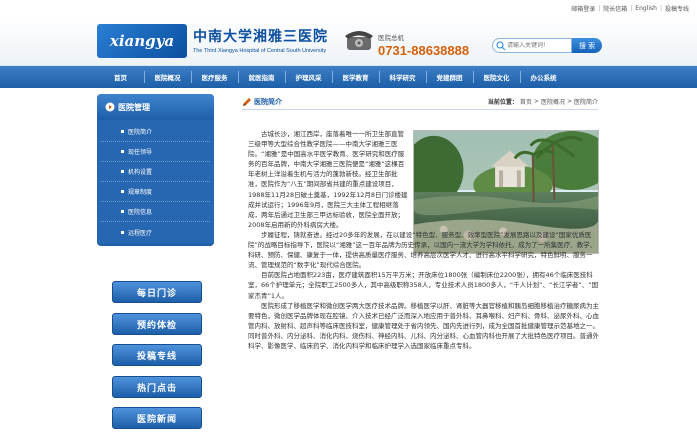 The image size is (697, 436). I want to click on sidebar-item-label: 机构设置, so click(140, 172).